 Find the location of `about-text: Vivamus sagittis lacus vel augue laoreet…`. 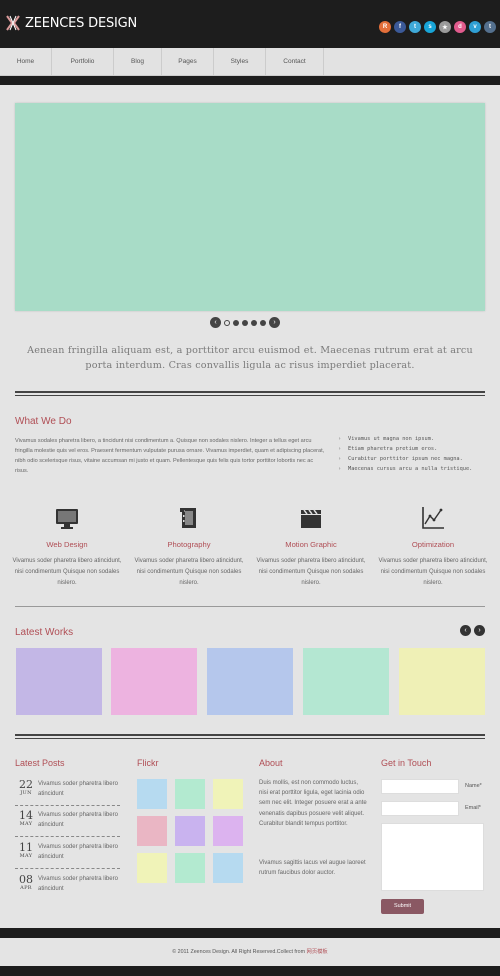

about-text: Vivamus sagittis lacus vel augue laoreet… is located at coordinates (312, 868).